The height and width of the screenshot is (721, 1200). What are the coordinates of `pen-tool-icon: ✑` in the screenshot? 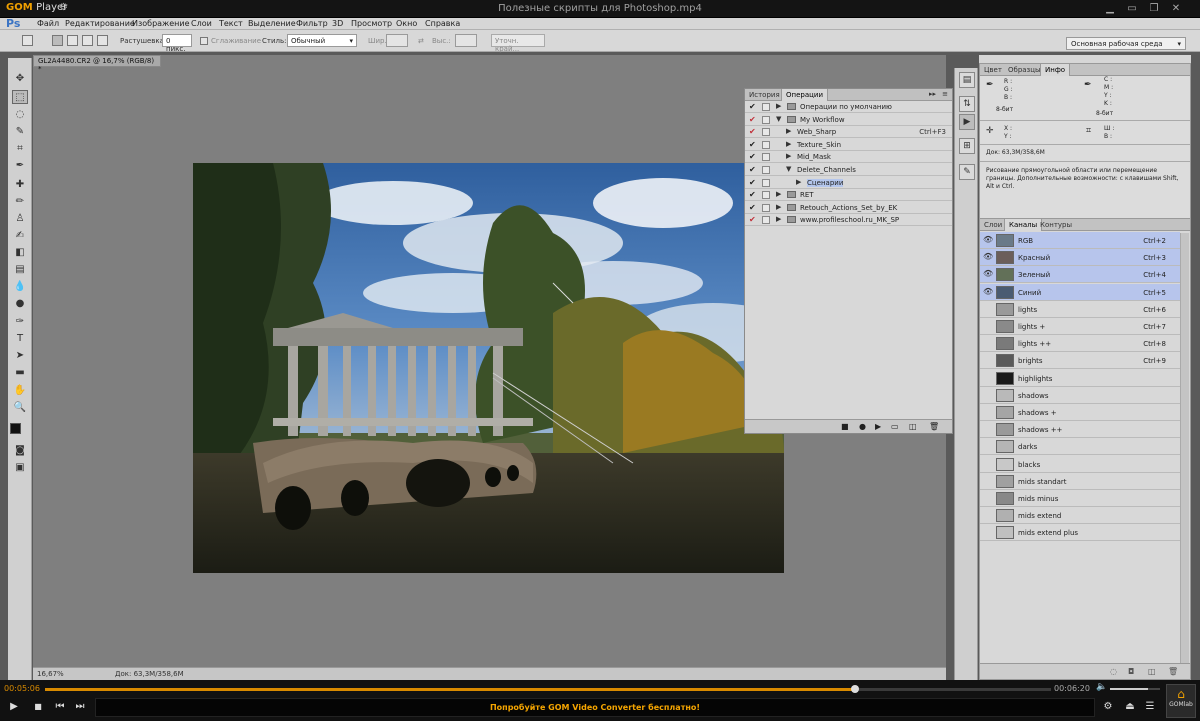 It's located at (20, 322).